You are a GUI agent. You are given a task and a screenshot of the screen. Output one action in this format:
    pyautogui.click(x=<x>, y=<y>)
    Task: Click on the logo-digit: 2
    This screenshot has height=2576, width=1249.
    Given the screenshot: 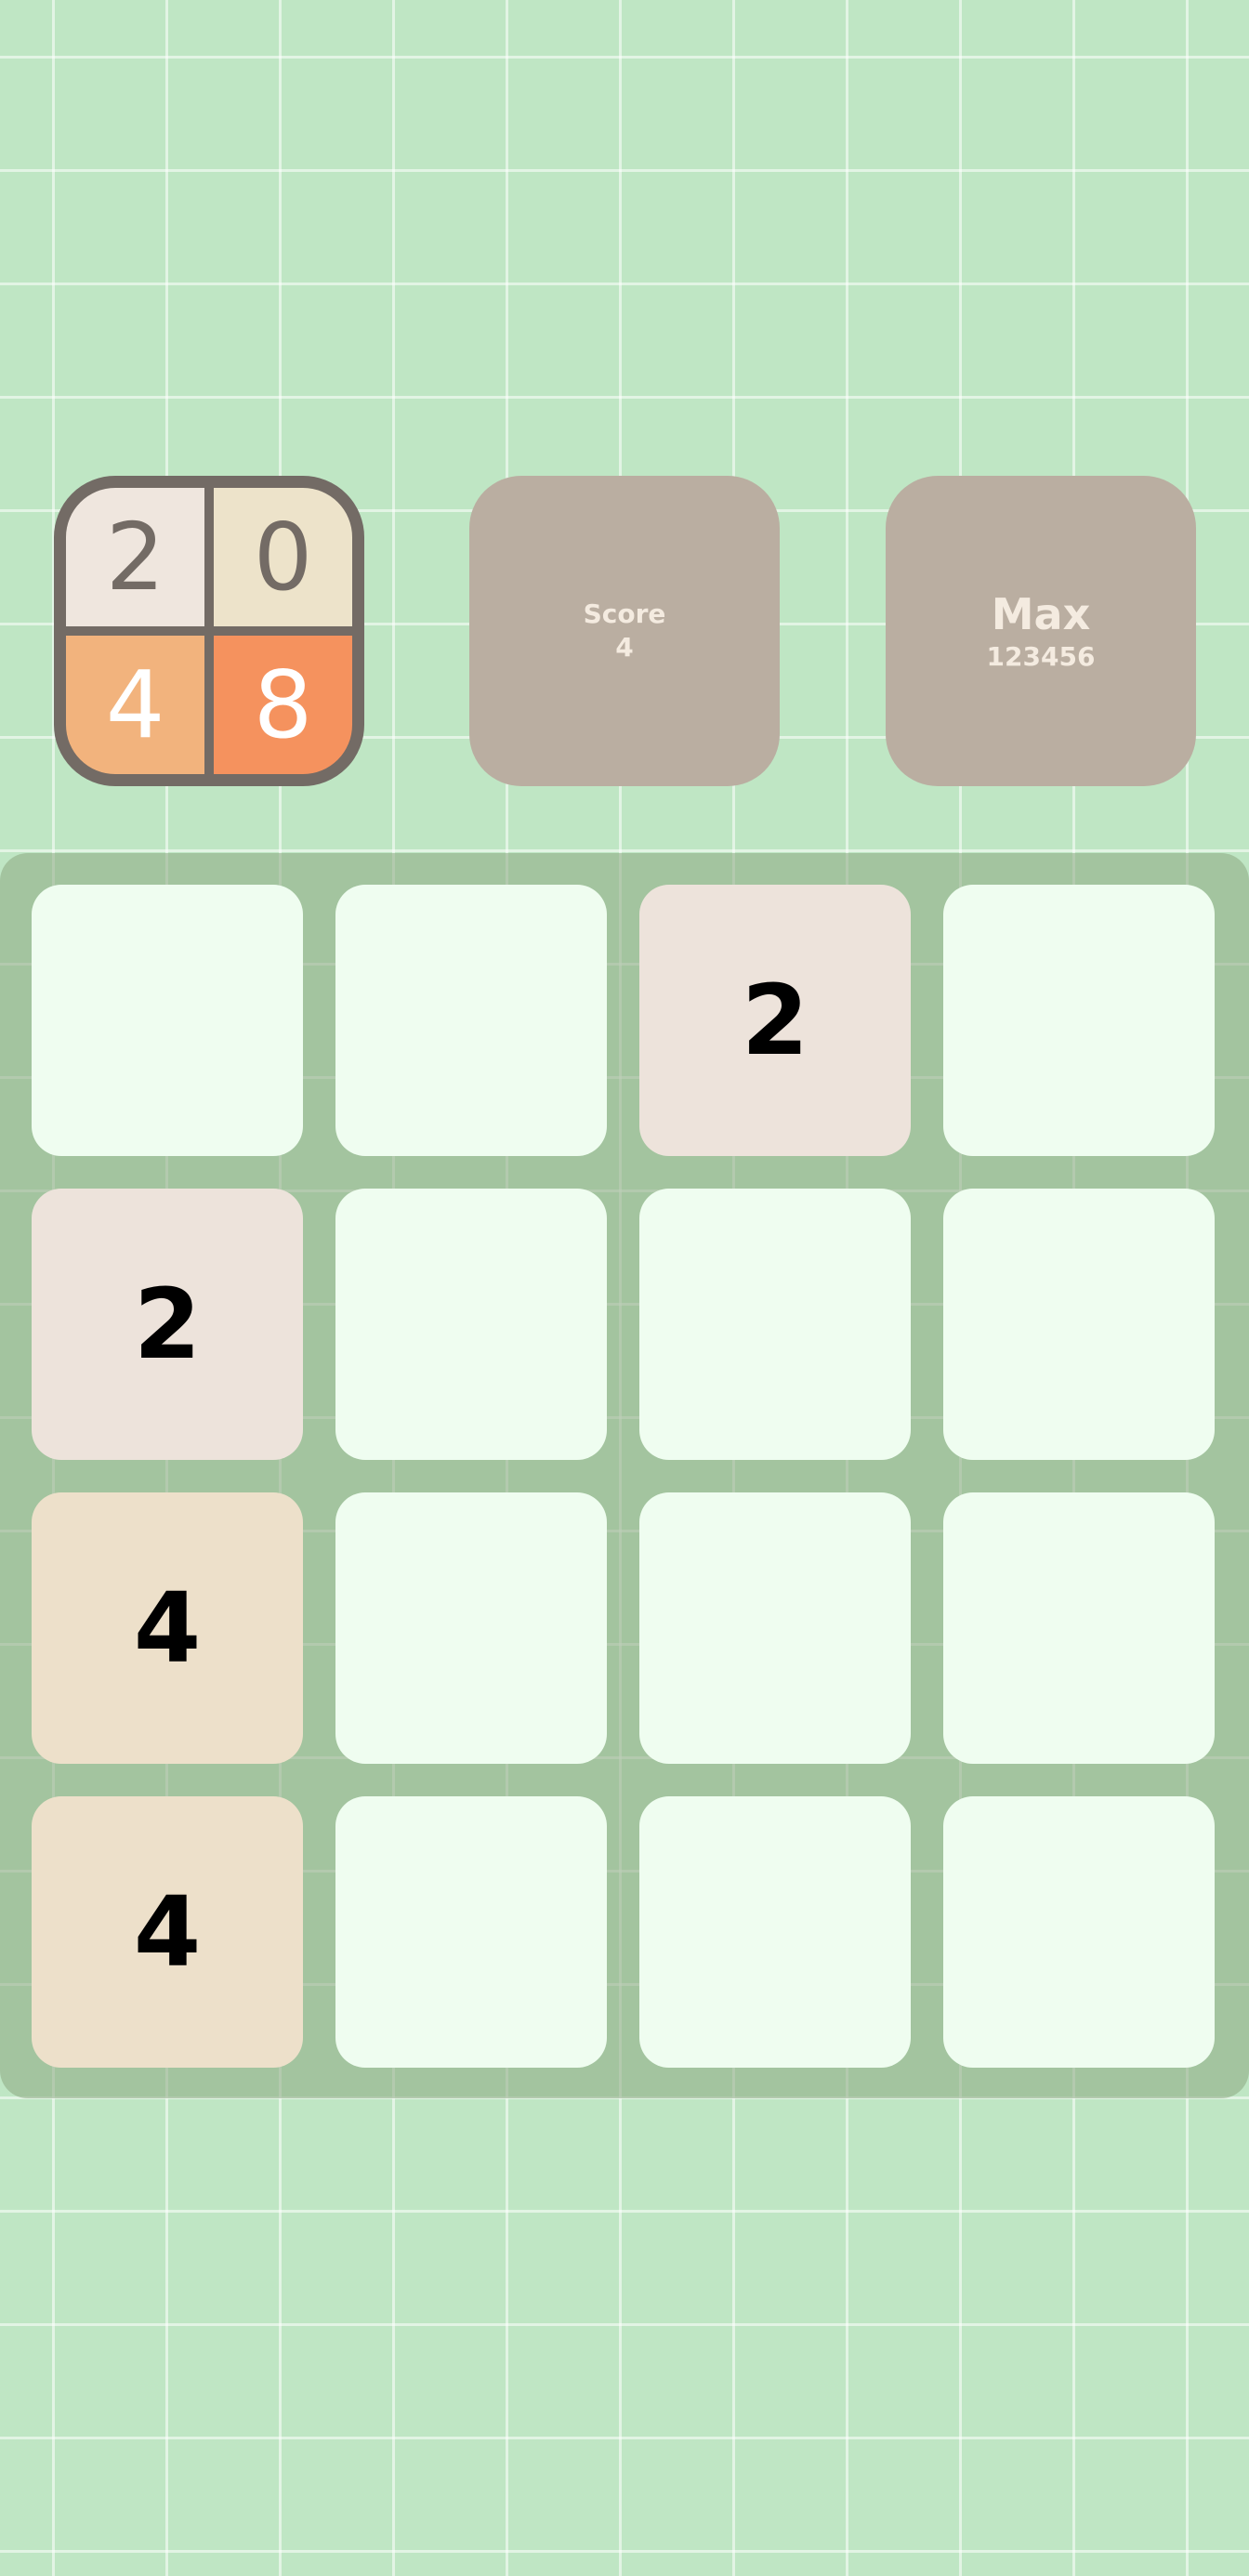 What is the action you would take?
    pyautogui.click(x=135, y=557)
    